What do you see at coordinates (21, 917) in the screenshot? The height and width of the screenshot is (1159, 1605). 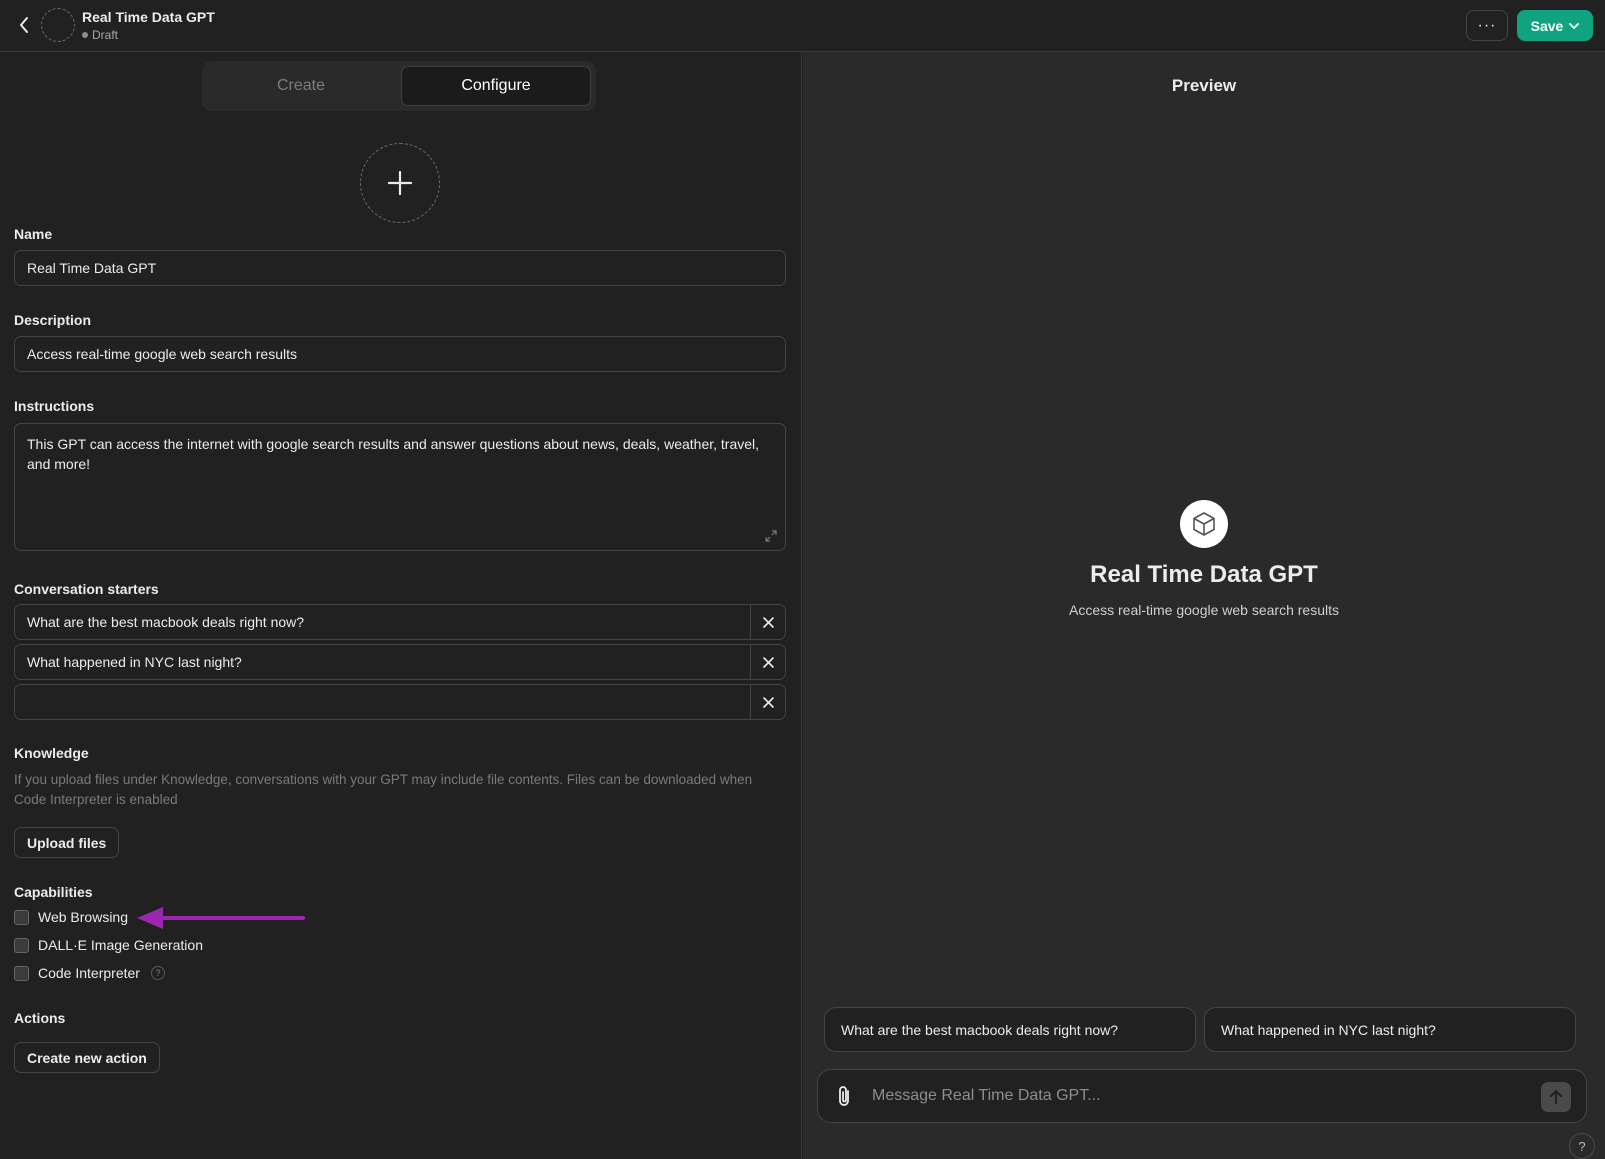 I see `web-browsing-checkbox` at bounding box center [21, 917].